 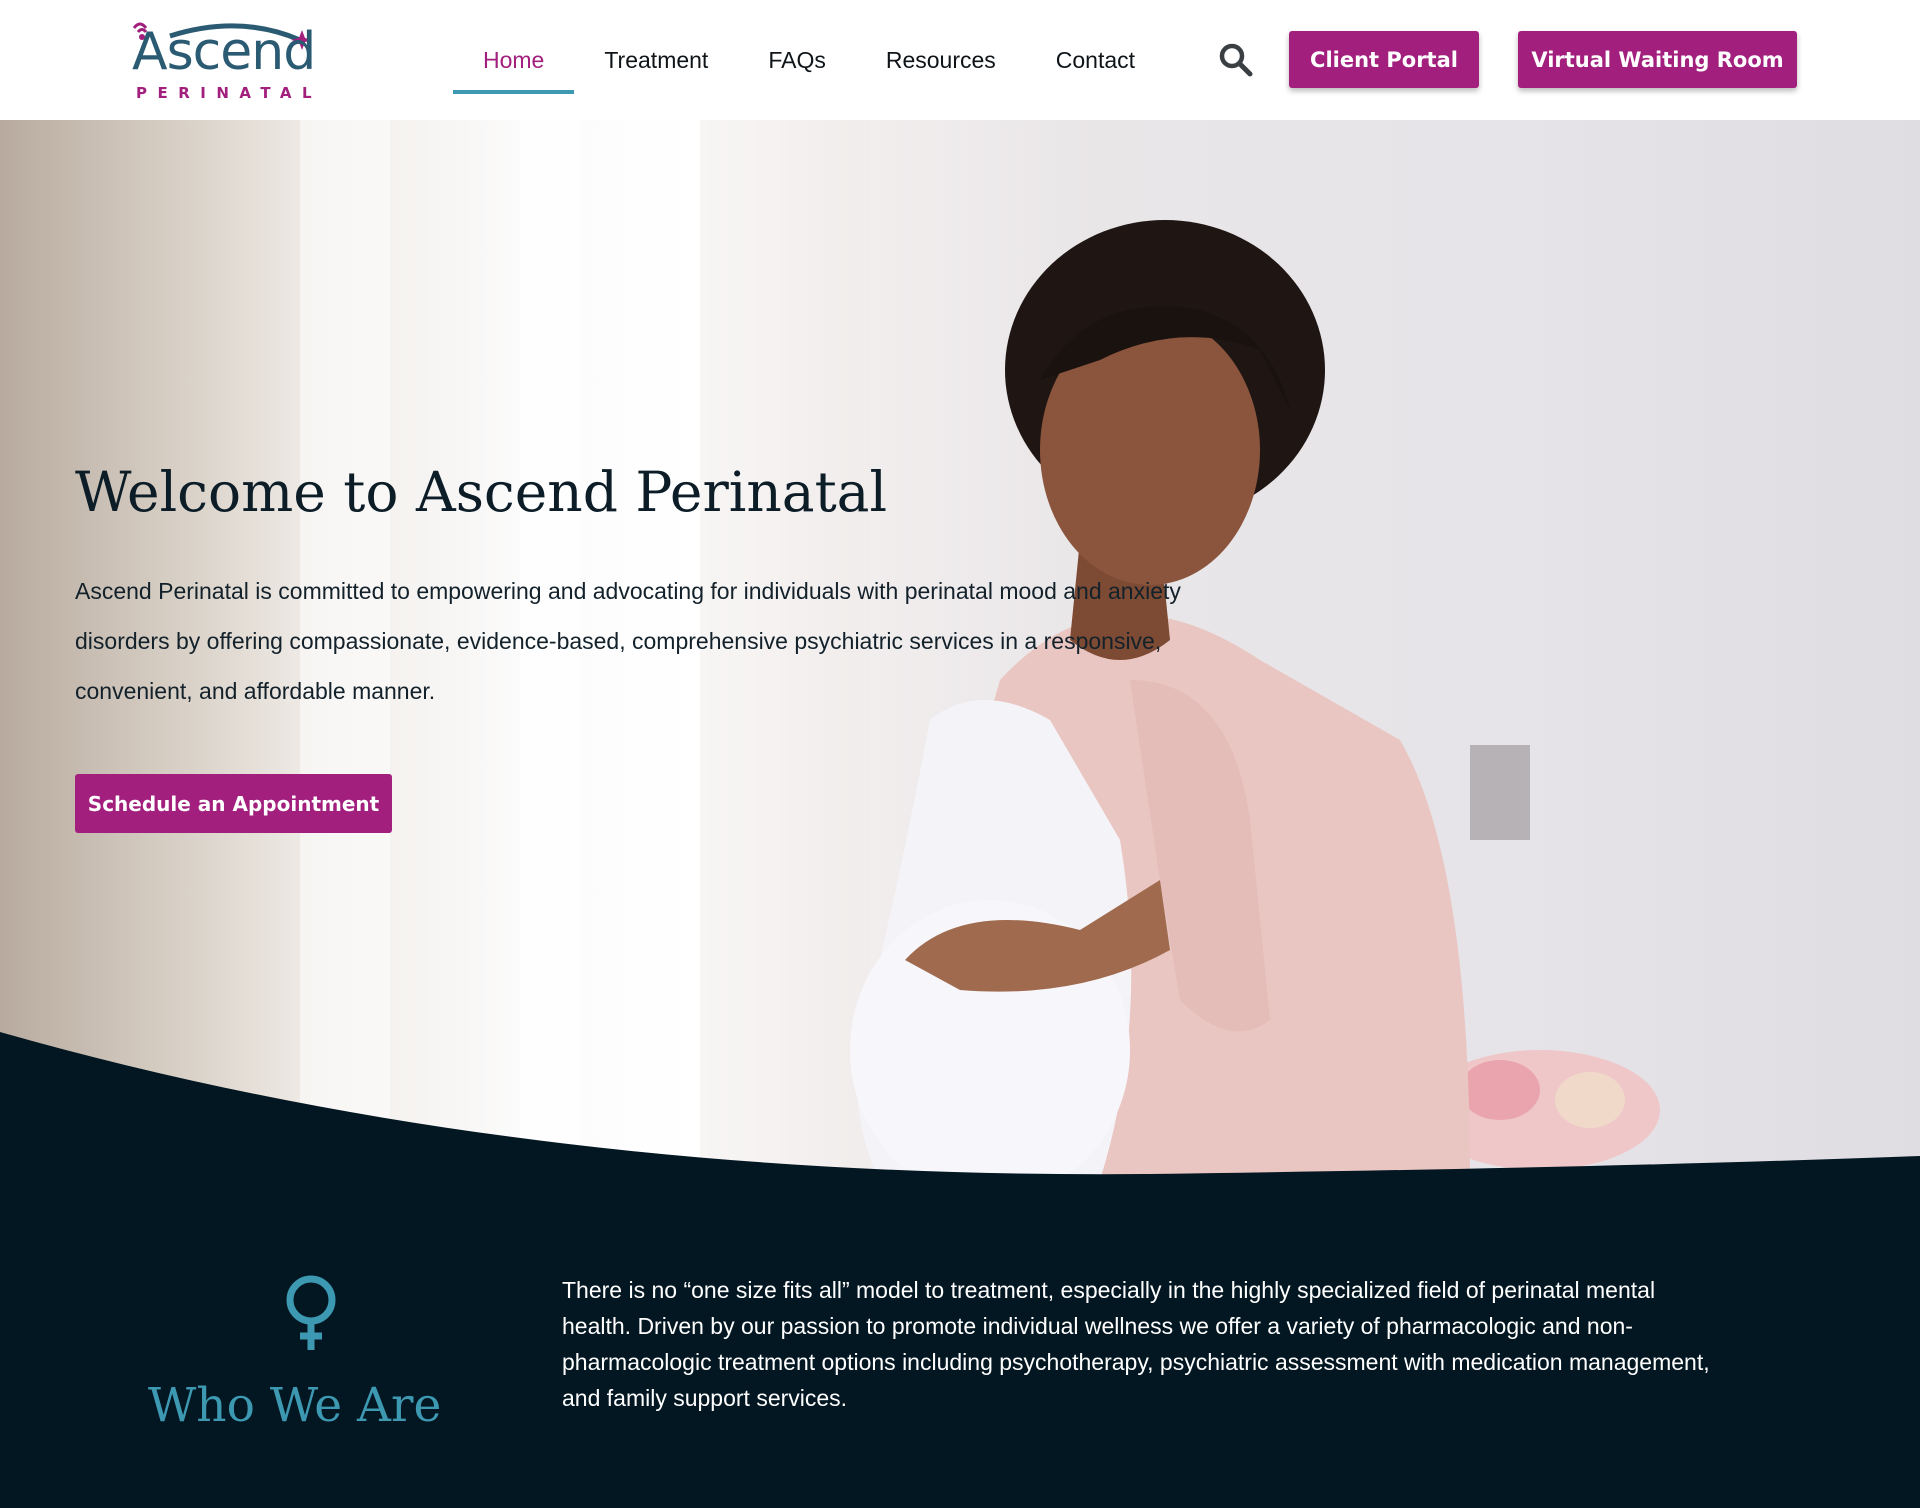 I want to click on virtual-waiting-room-button: Virtual Waiting Room, so click(x=1657, y=59).